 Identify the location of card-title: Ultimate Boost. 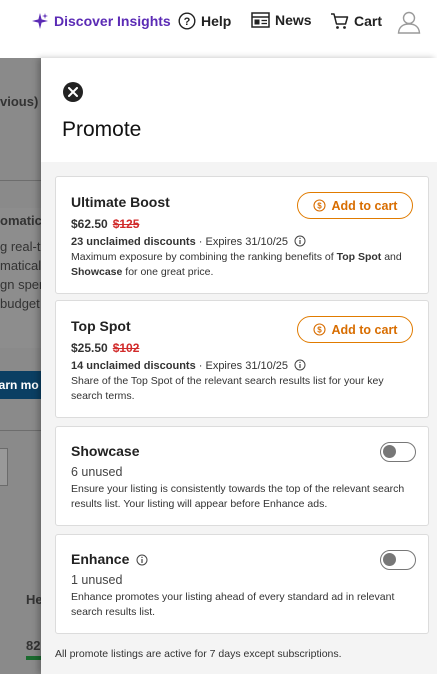
(120, 202).